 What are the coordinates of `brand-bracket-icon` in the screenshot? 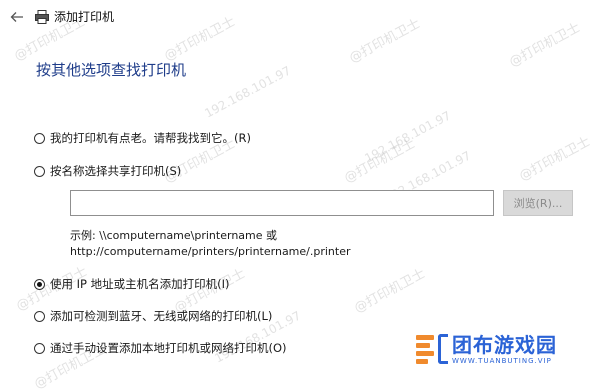 It's located at (443, 349).